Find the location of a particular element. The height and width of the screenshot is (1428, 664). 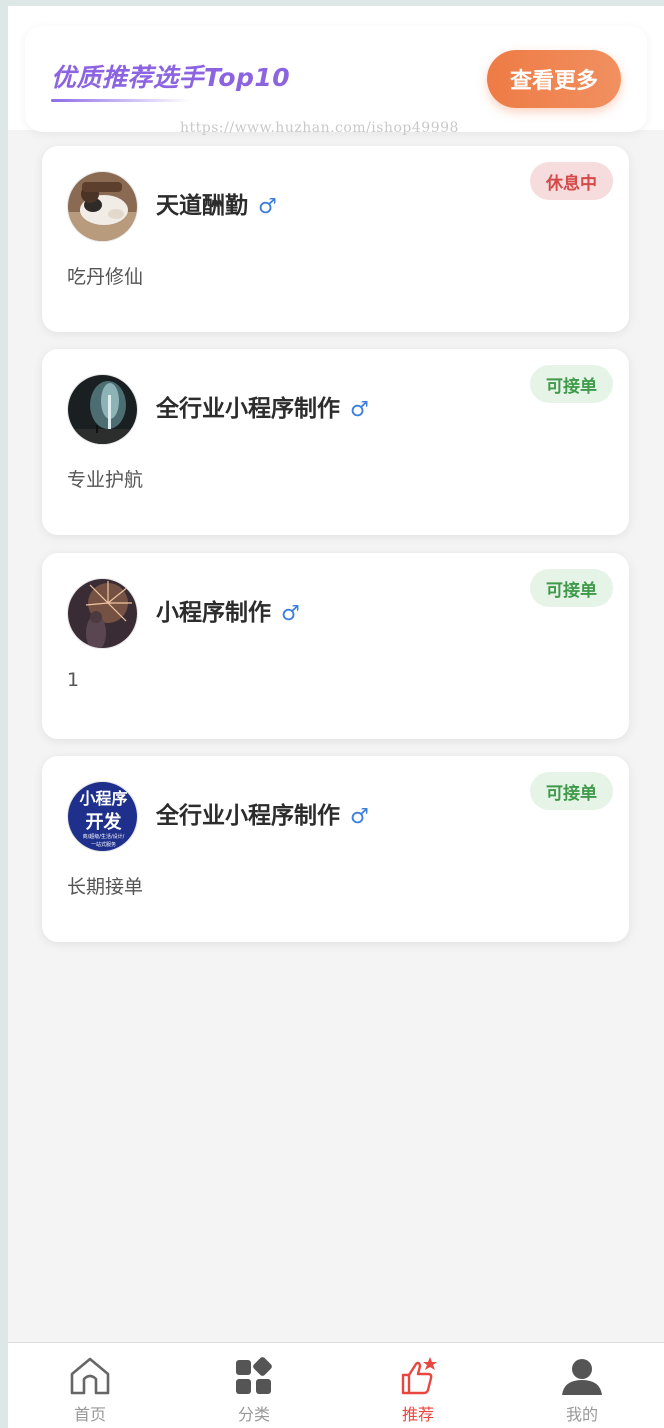

avatar-text-line1: 小程序 is located at coordinates (103, 798).